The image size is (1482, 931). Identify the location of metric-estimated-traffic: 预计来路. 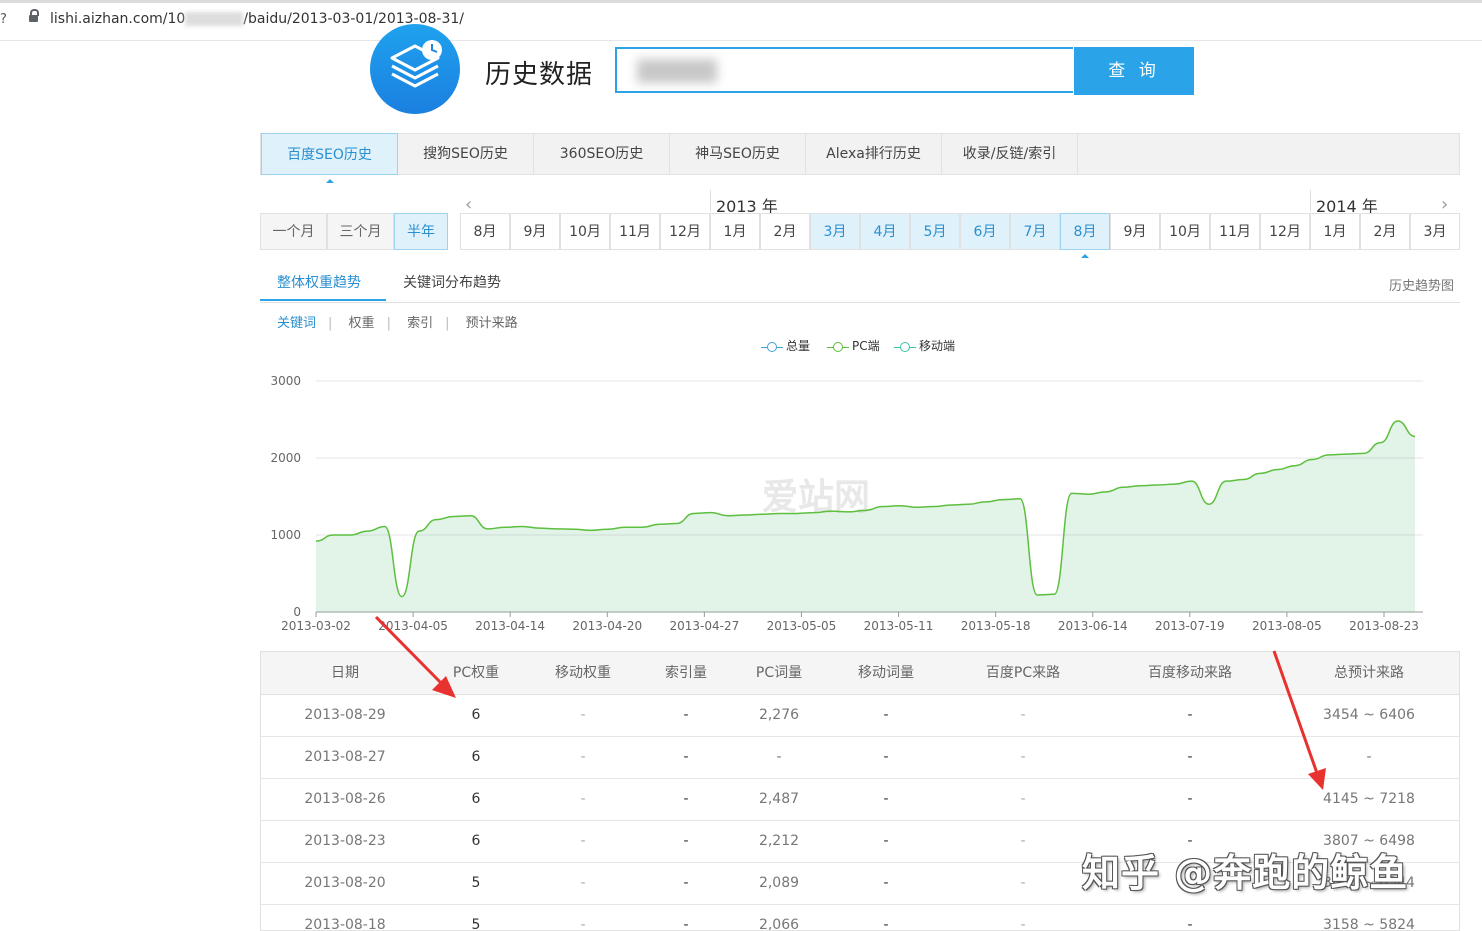
(492, 323).